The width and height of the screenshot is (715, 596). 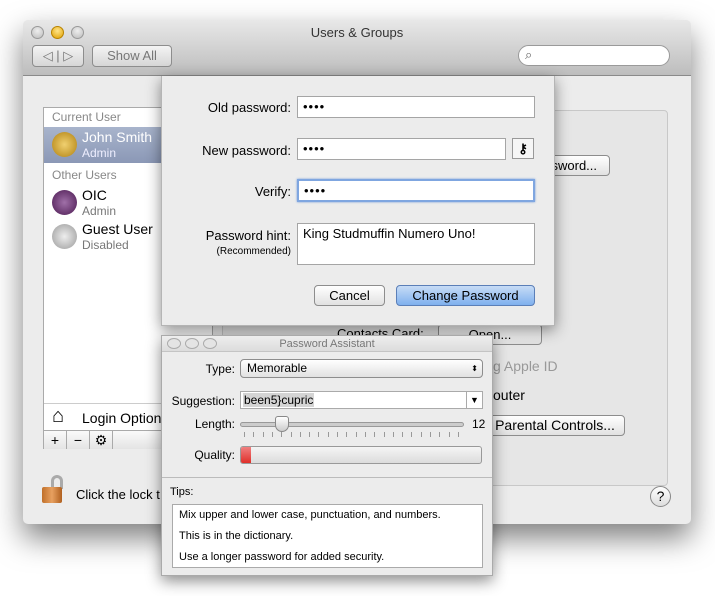 What do you see at coordinates (236, 536) in the screenshot?
I see `tip-item: This is in the dictionary.` at bounding box center [236, 536].